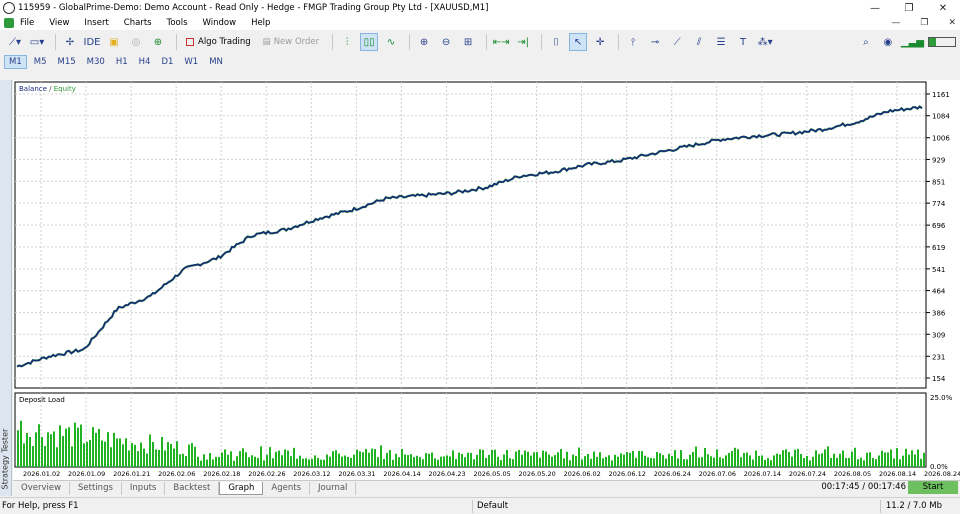 The width and height of the screenshot is (960, 514). What do you see at coordinates (468, 42) in the screenshot?
I see `grid-icon: ⊞` at bounding box center [468, 42].